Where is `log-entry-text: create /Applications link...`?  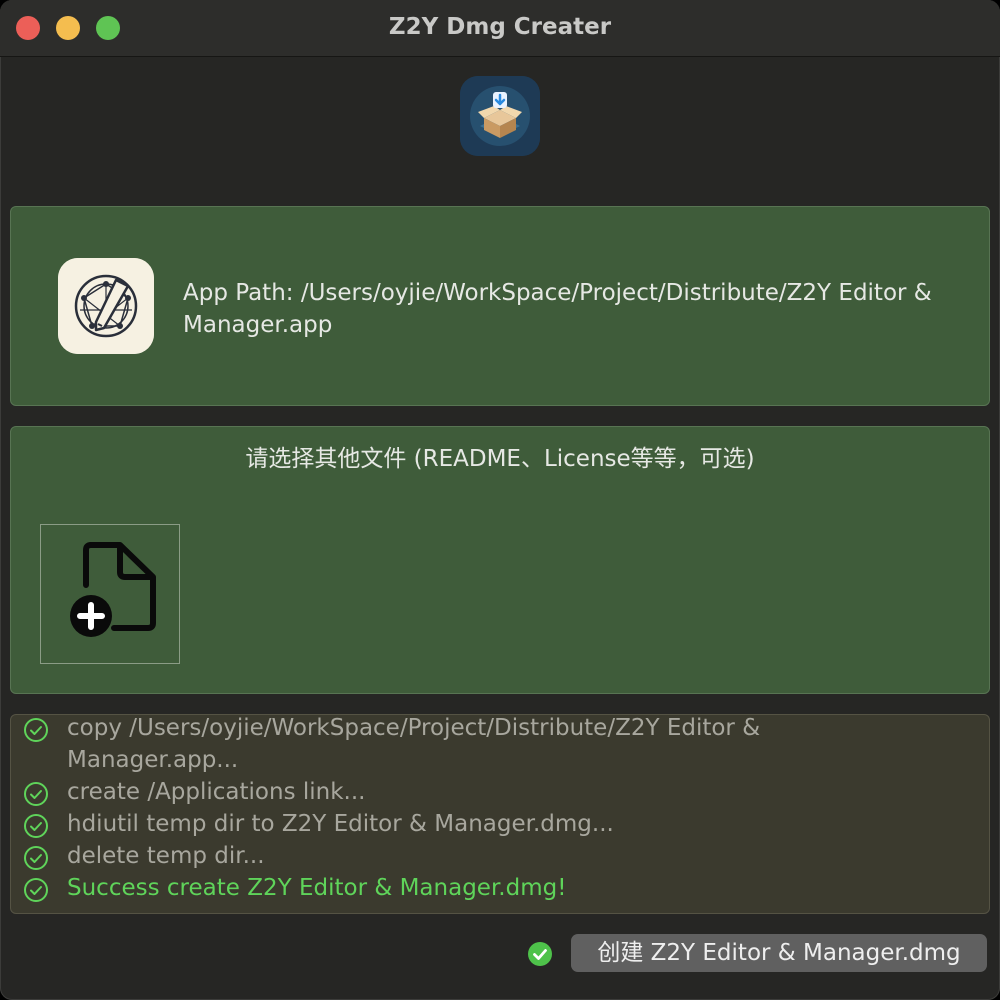 log-entry-text: create /Applications link... is located at coordinates (216, 792).